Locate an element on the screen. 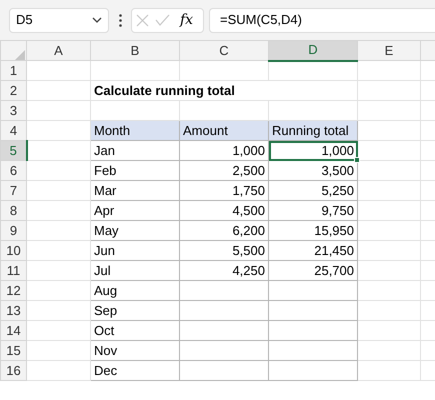 Image resolution: width=435 pixels, height=400 pixels. table-cell: 2,500 is located at coordinates (224, 170).